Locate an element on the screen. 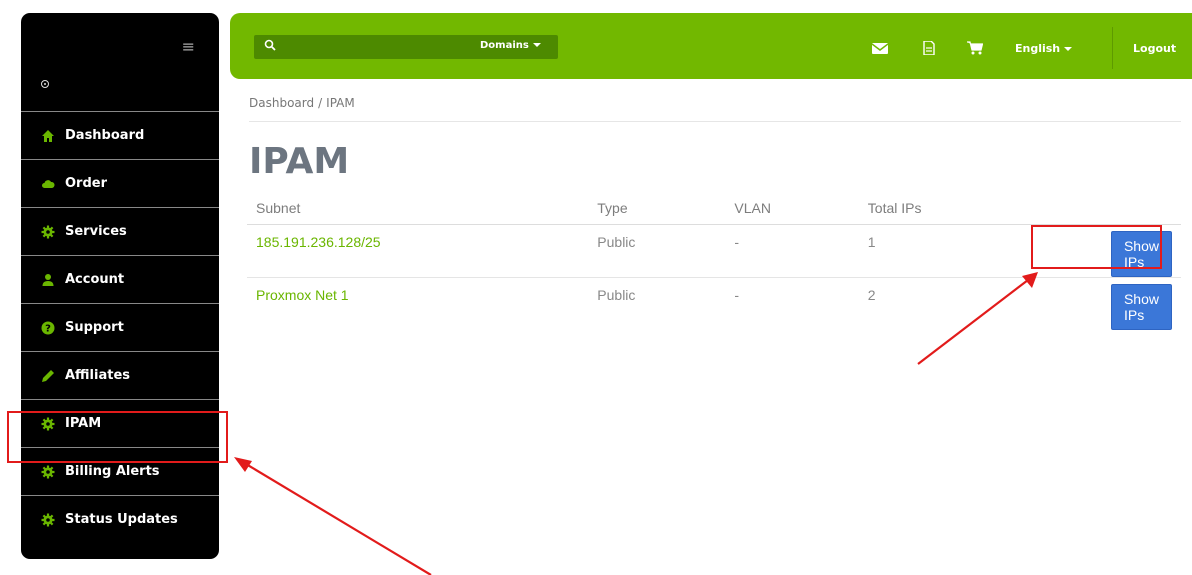 The height and width of the screenshot is (575, 1192). domains-dropdown-label: Domains is located at coordinates (504, 45).